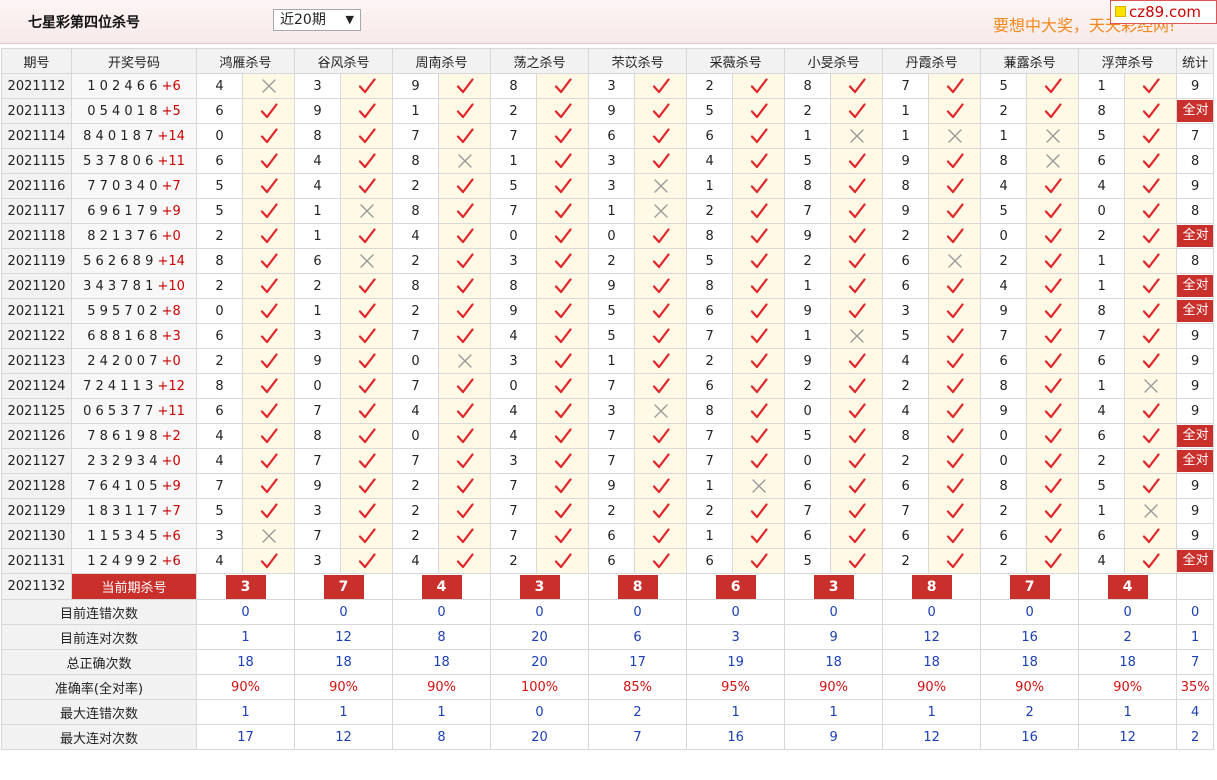  What do you see at coordinates (1030, 61) in the screenshot?
I see `column-header-expert: 蒹露杀号` at bounding box center [1030, 61].